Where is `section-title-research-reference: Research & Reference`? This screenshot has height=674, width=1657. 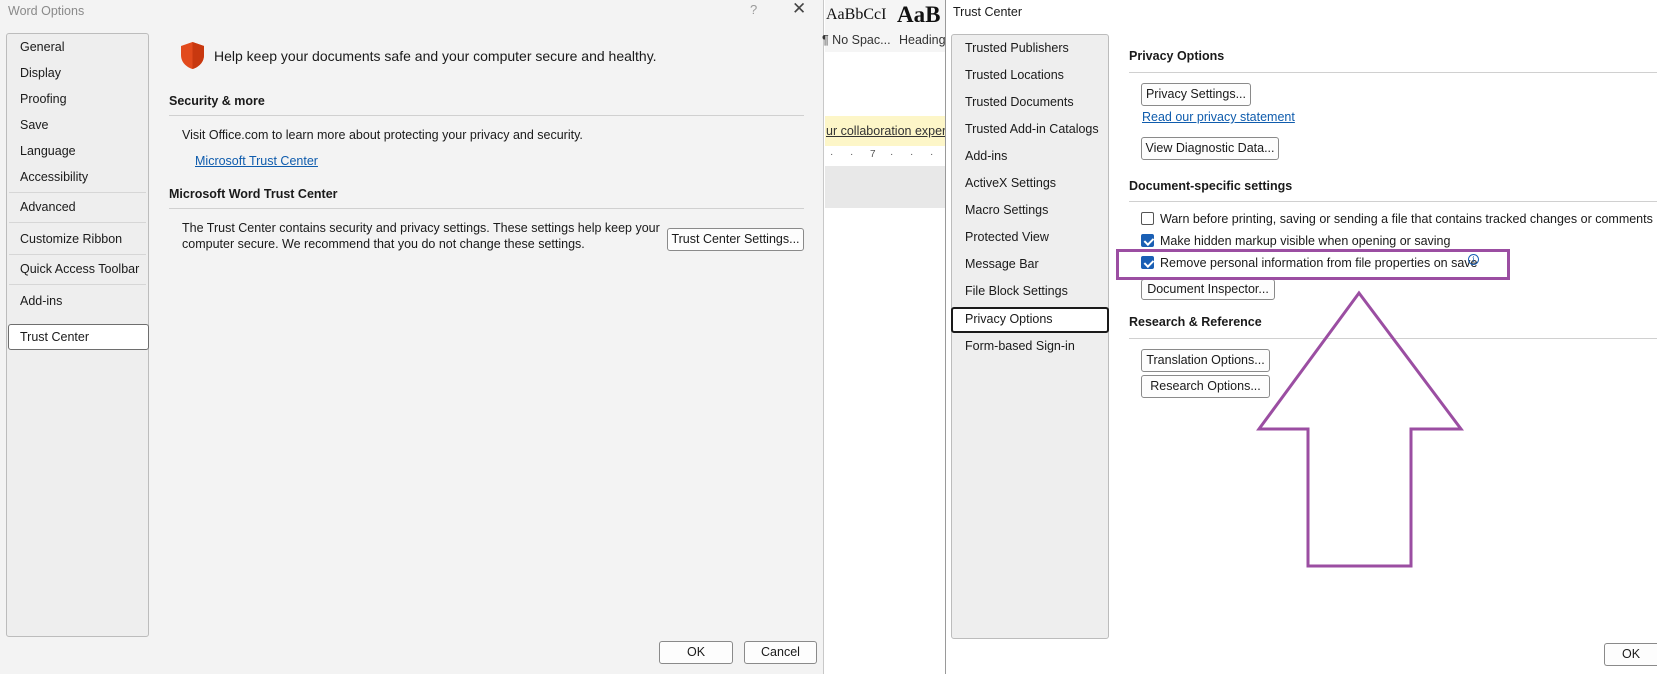 section-title-research-reference: Research & Reference is located at coordinates (1195, 322).